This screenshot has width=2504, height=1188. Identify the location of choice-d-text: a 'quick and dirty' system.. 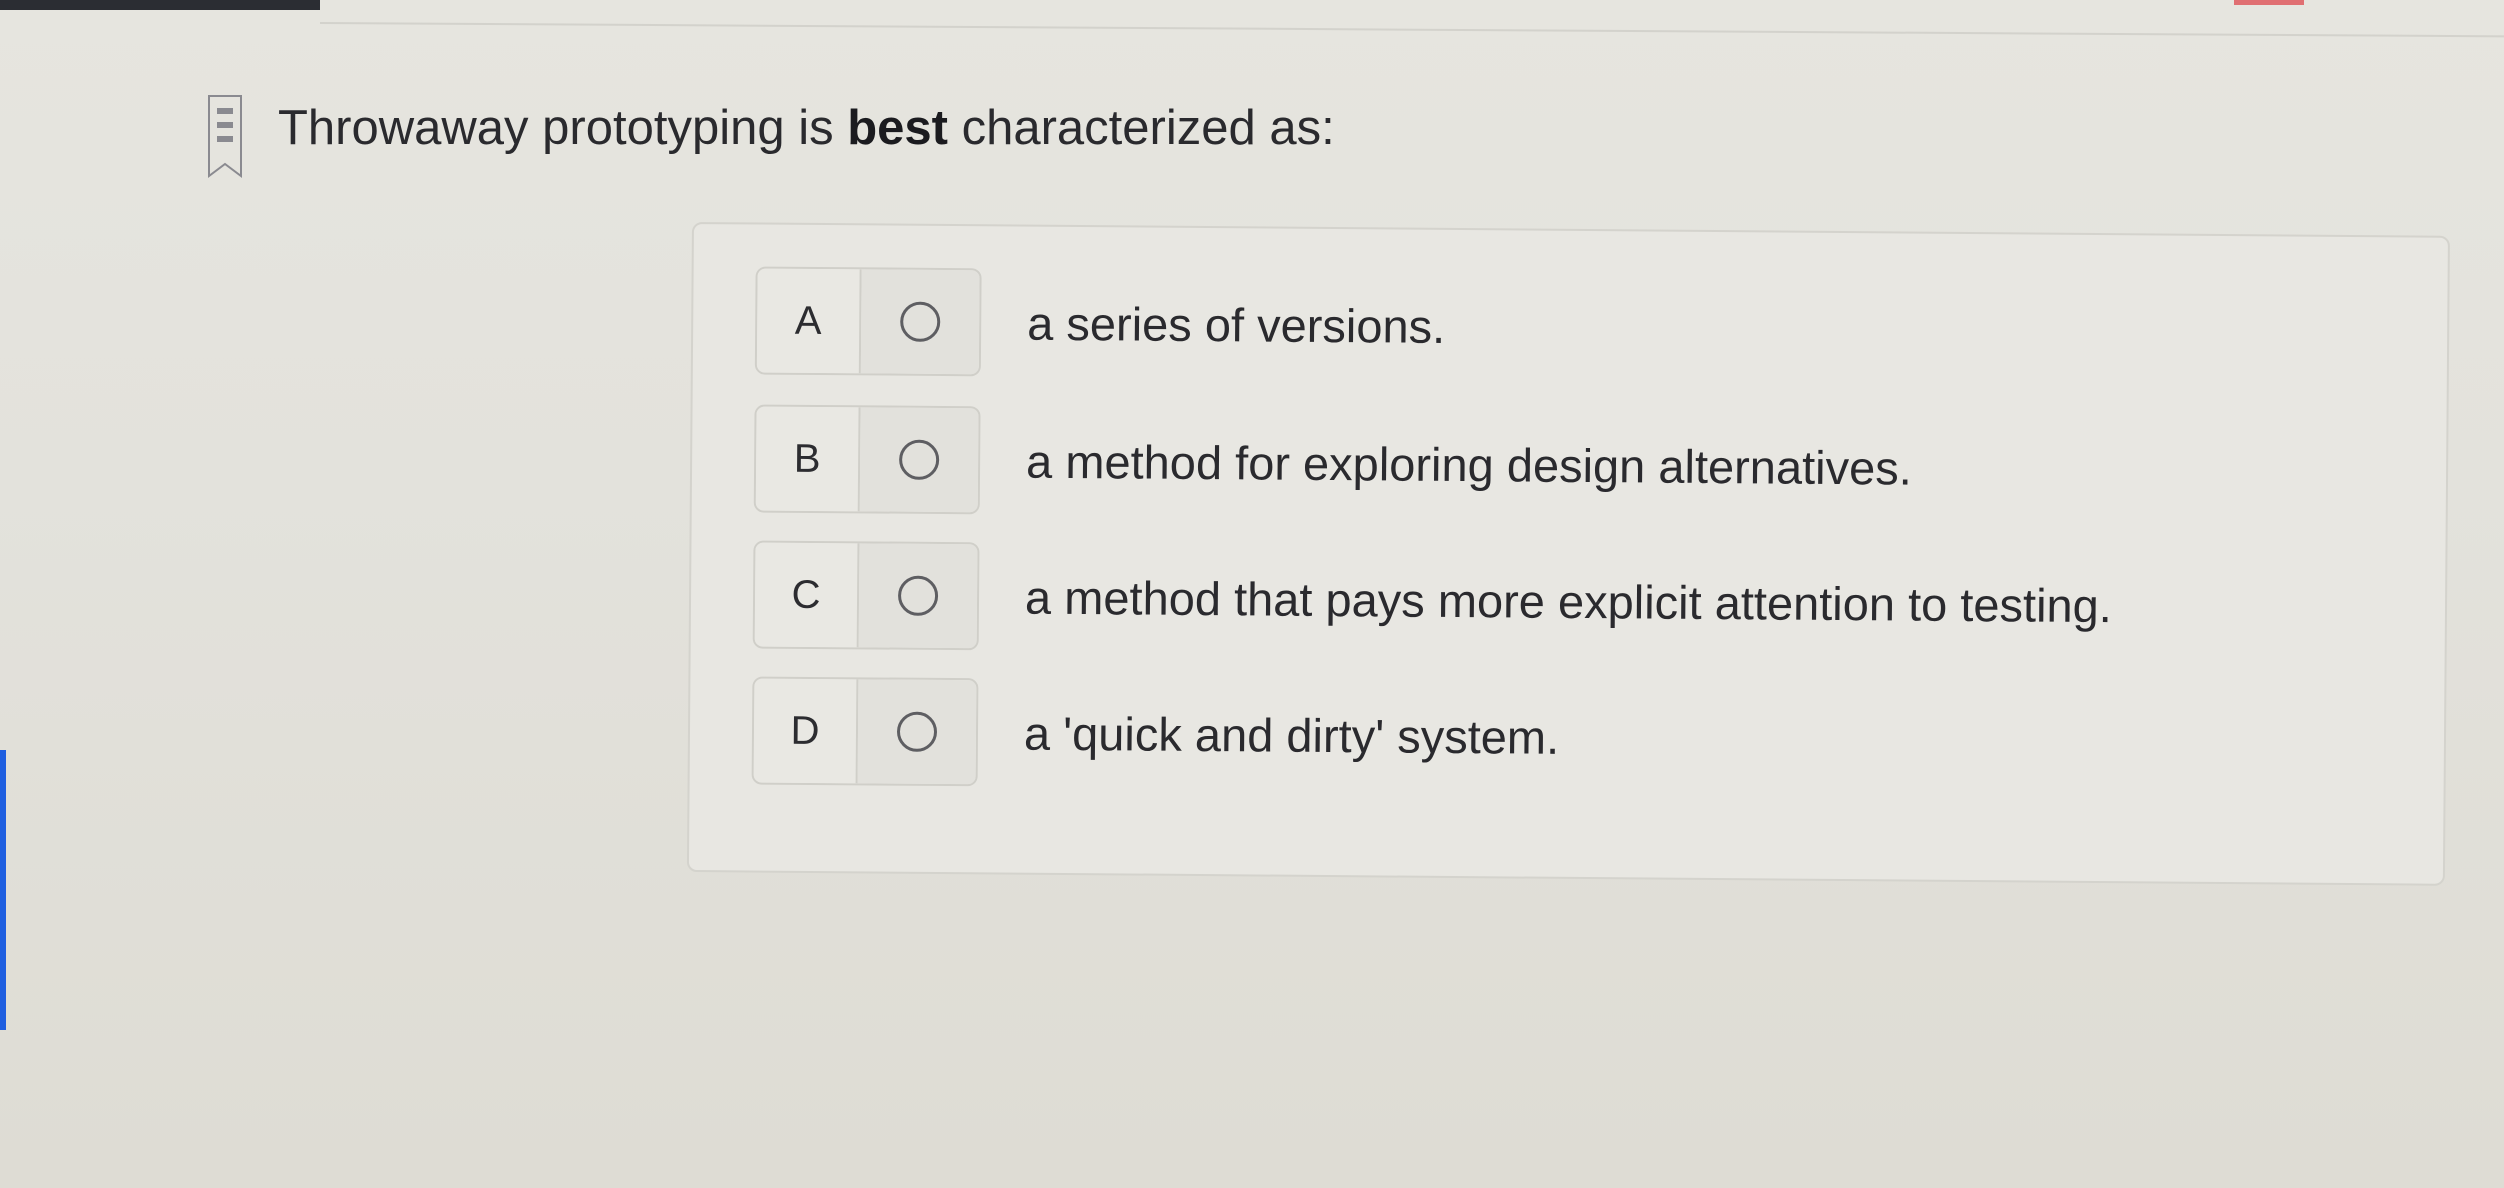
(1292, 734).